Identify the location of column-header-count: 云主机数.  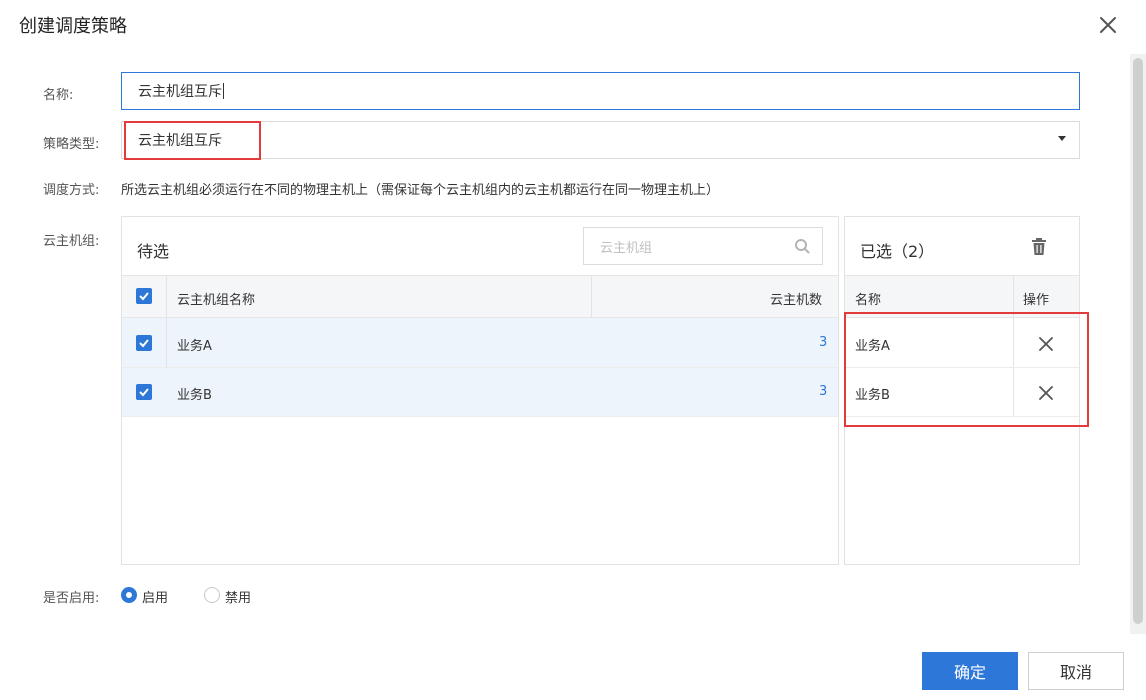
(796, 298).